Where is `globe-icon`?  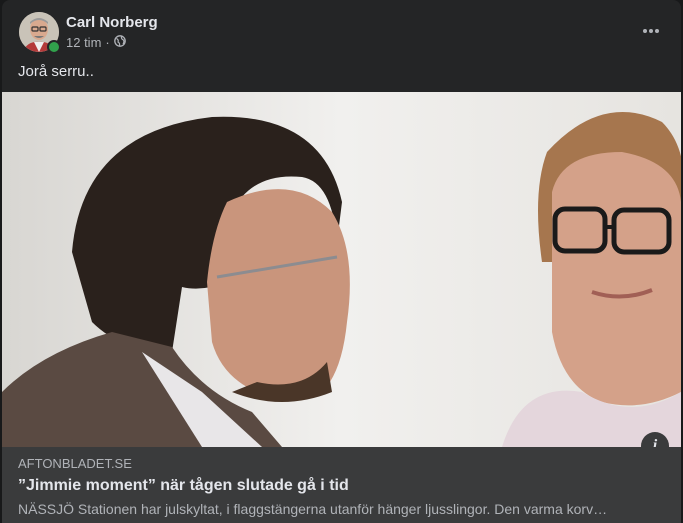
globe-icon is located at coordinates (119, 42).